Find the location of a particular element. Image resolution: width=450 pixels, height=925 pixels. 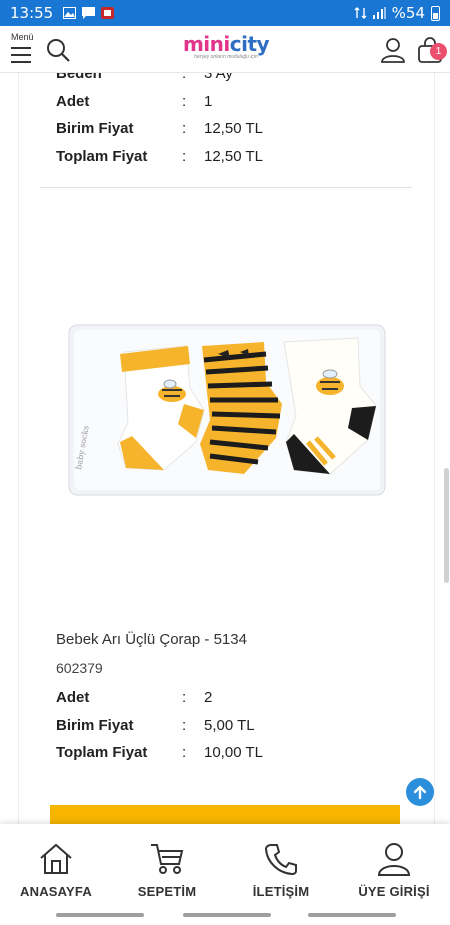

app-notification-icon is located at coordinates (108, 13).